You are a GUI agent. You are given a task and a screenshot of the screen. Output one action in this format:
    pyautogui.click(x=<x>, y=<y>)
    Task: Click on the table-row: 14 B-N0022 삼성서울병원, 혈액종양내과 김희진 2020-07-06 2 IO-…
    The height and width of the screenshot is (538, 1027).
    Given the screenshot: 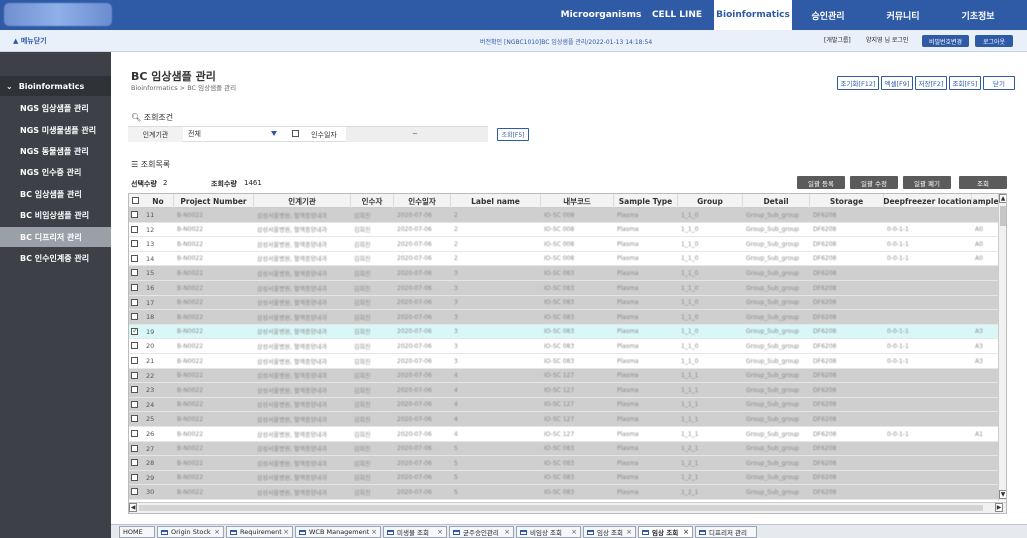 What is the action you would take?
    pyautogui.click(x=563, y=259)
    